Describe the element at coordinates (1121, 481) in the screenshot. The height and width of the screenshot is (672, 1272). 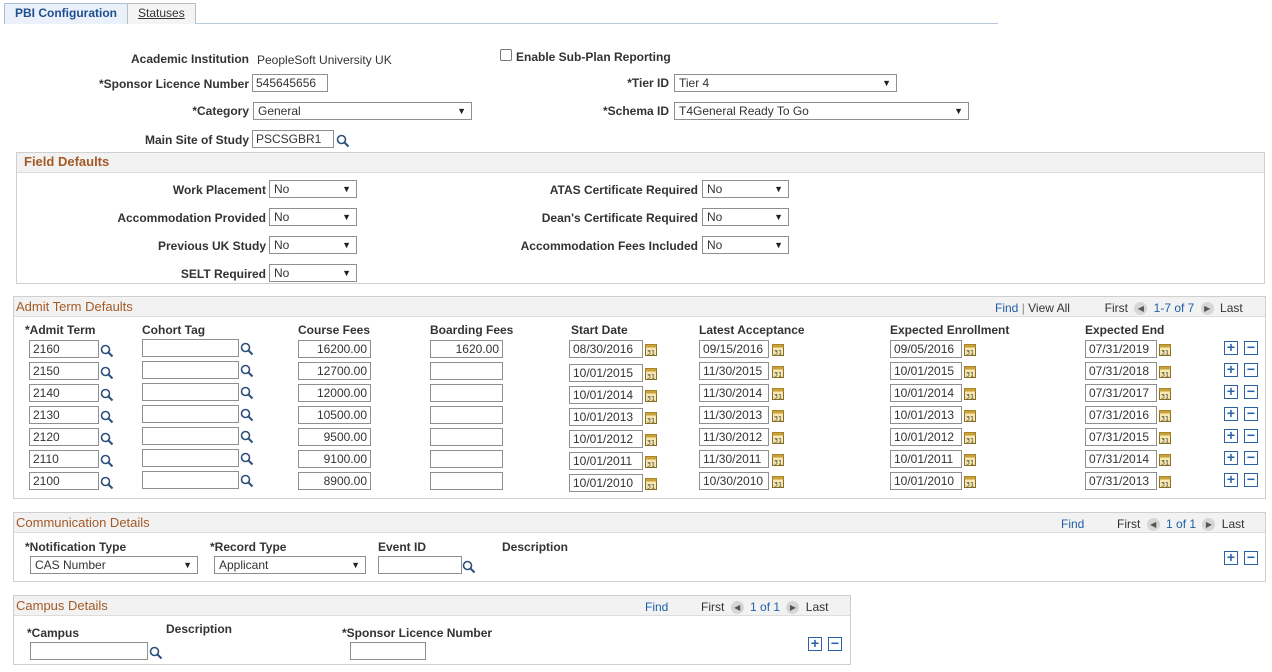
I see `expected-end-input: 07/31/2013` at that location.